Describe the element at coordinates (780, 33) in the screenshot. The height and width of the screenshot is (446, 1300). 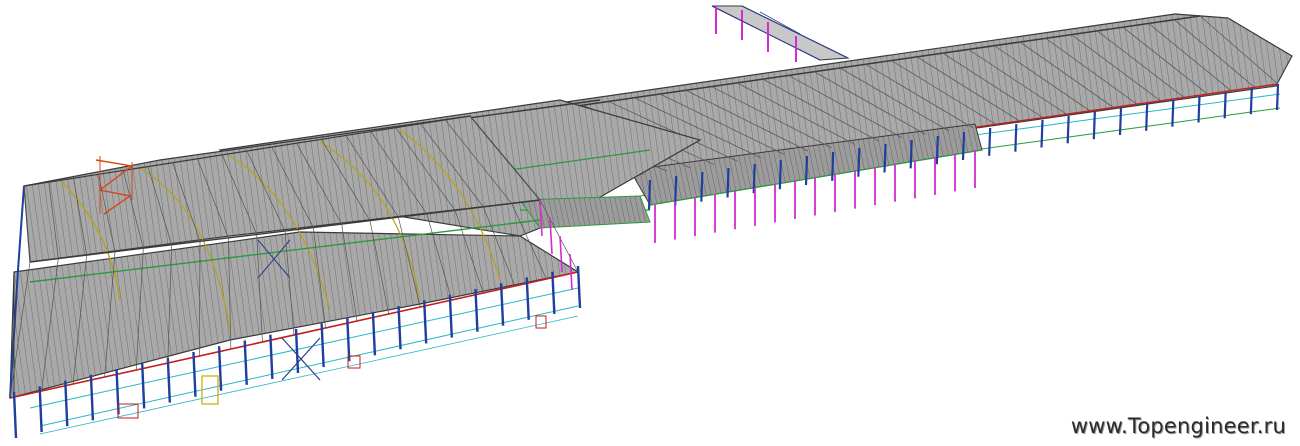
I see `conveyor-gallery` at that location.